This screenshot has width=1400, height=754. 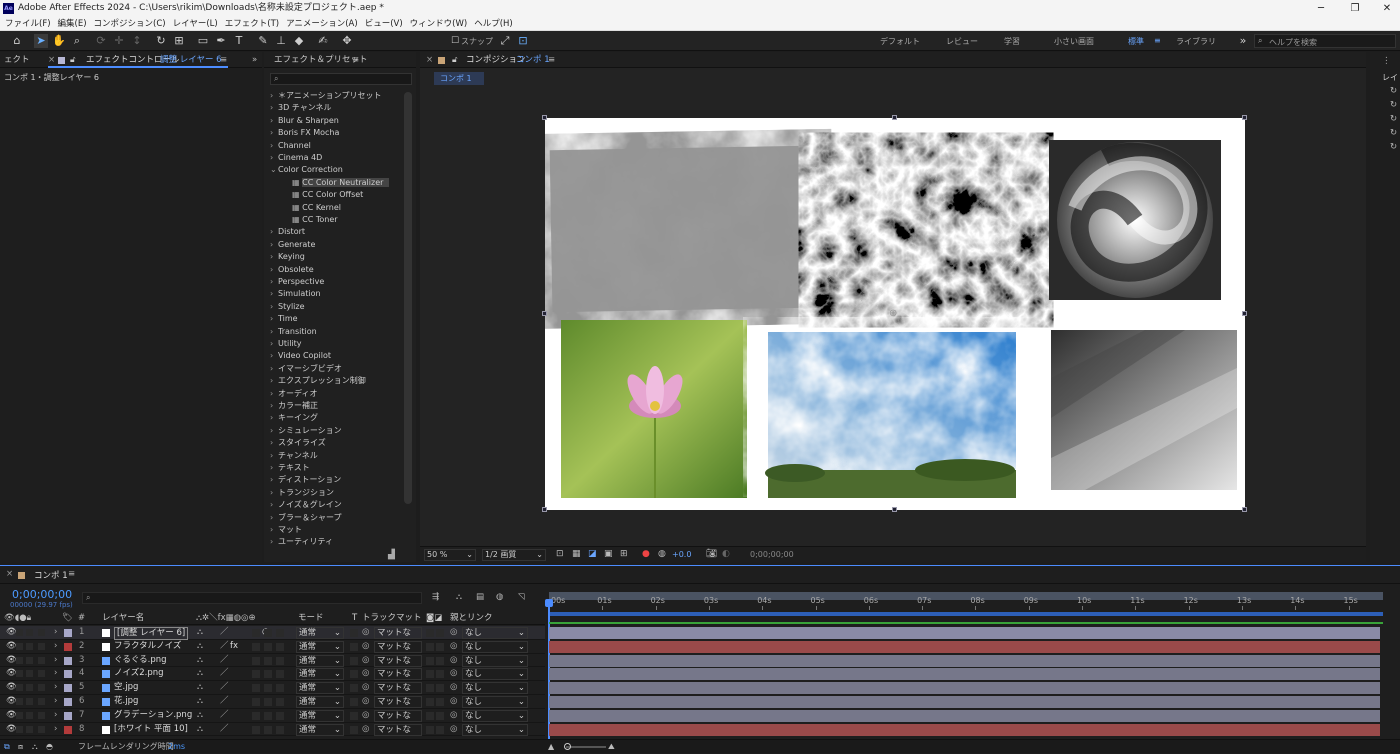 What do you see at coordinates (560, 554) in the screenshot?
I see `fast-preview-icon: ⊡` at bounding box center [560, 554].